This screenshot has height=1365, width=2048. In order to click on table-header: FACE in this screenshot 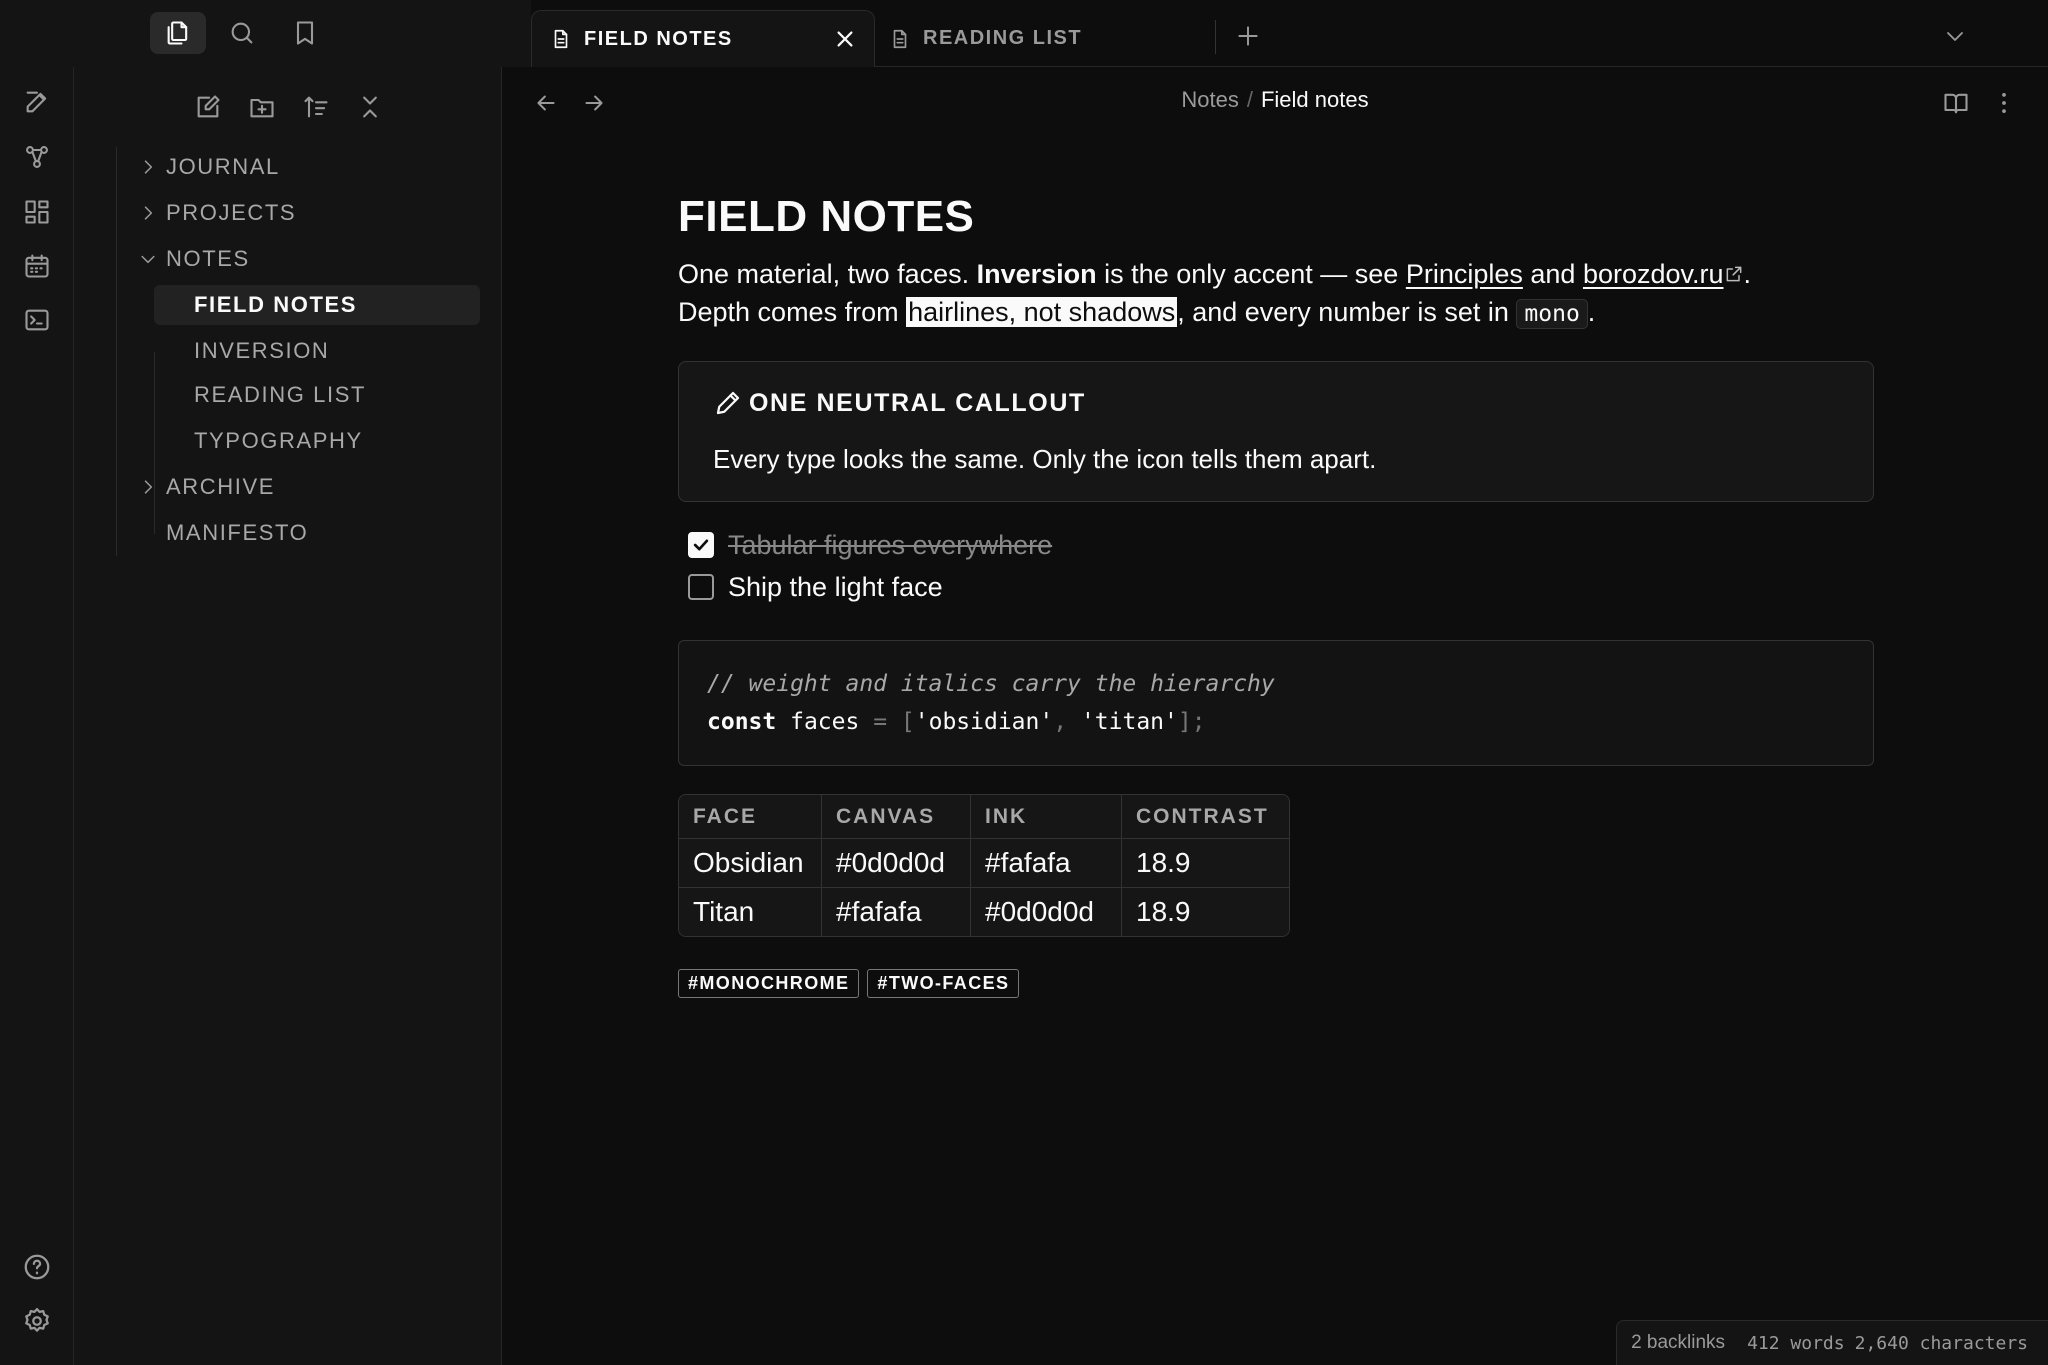, I will do `click(750, 817)`.